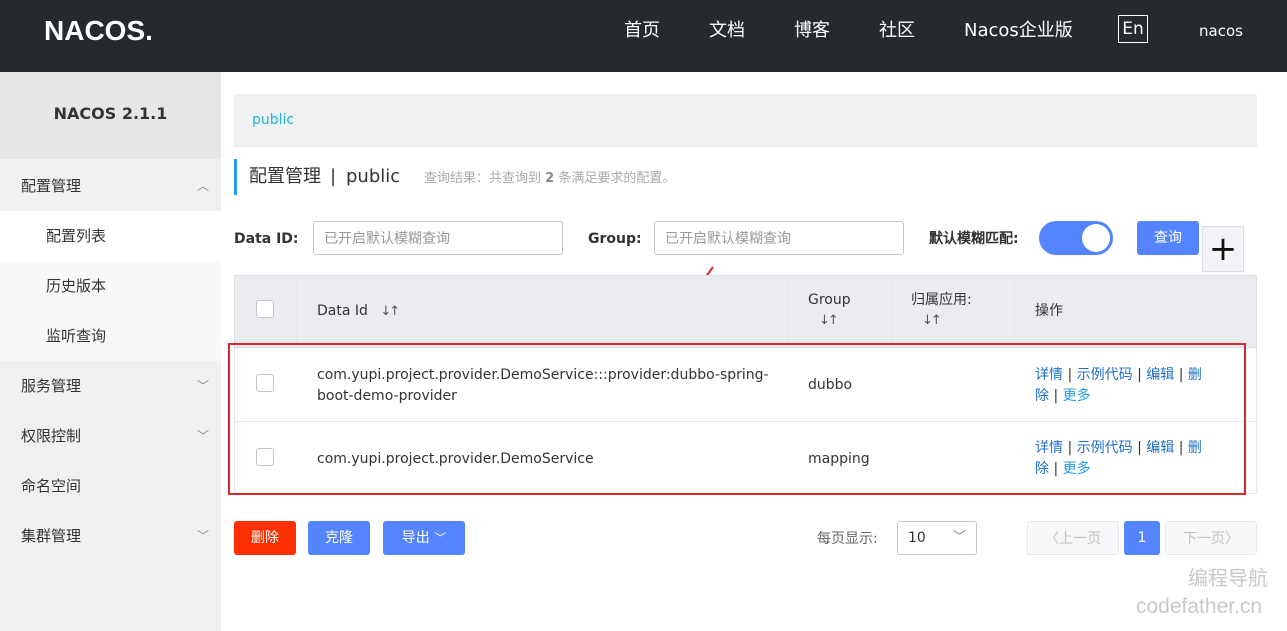  What do you see at coordinates (415, 538) in the screenshot?
I see `export-label: 导出` at bounding box center [415, 538].